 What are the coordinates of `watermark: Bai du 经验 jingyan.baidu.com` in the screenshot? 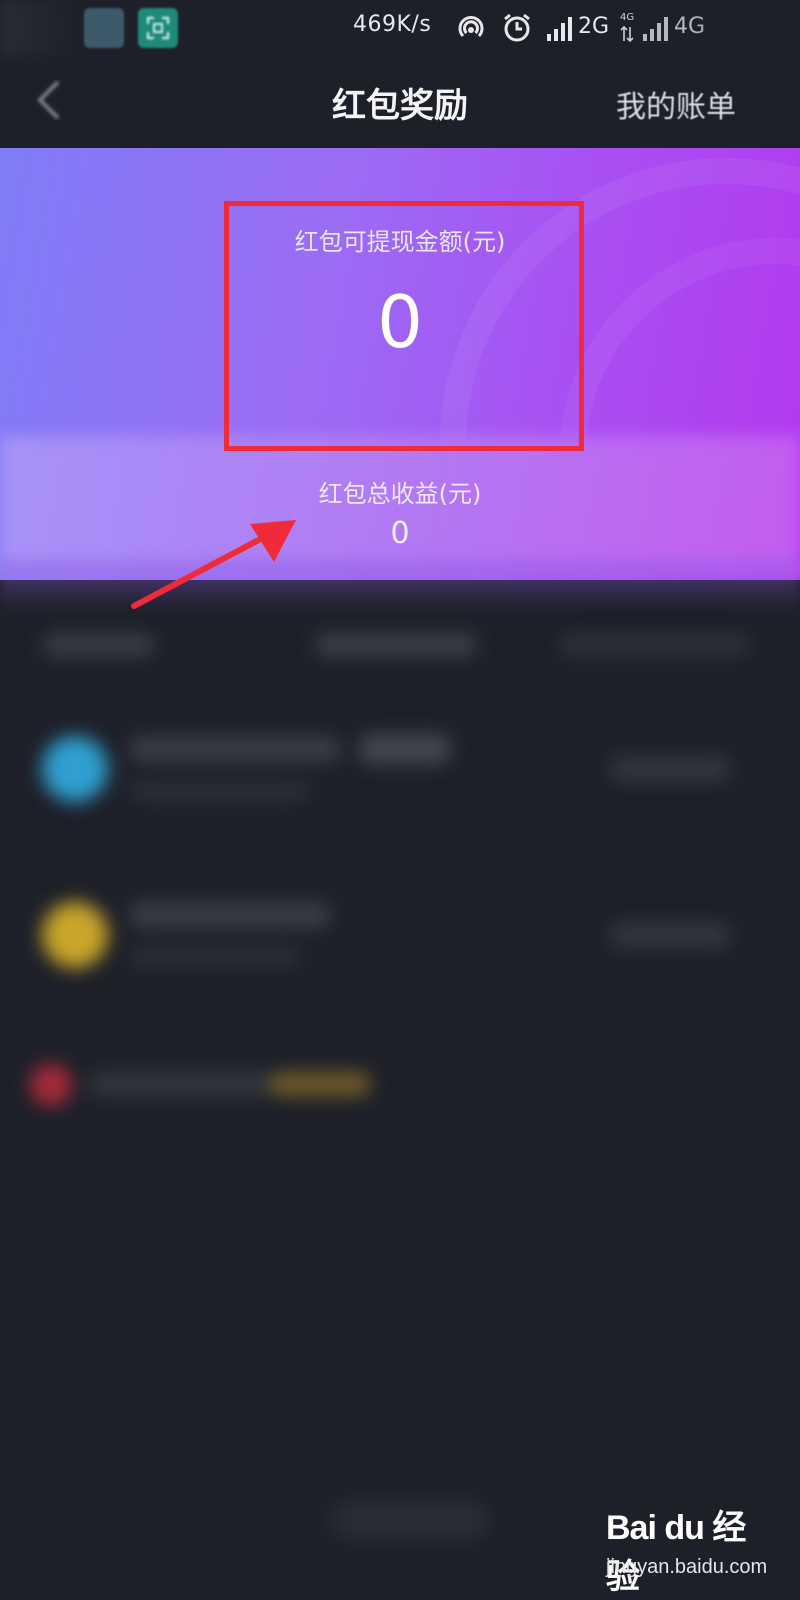 It's located at (687, 1548).